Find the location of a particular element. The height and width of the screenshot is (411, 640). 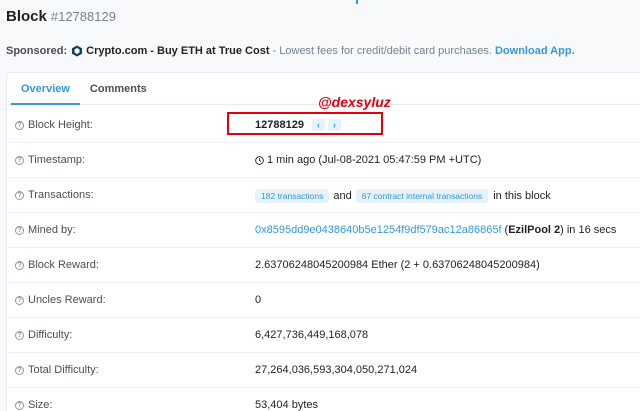

top-accent-mark is located at coordinates (357, 2).